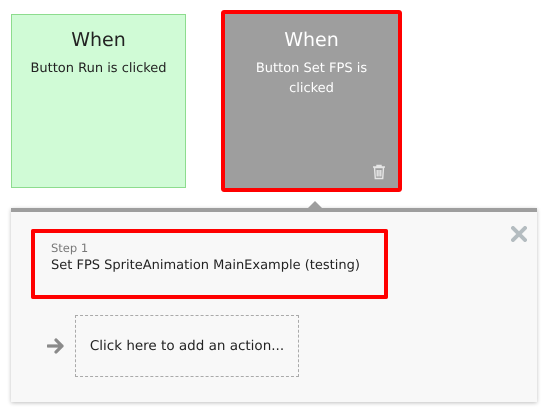  Describe the element at coordinates (70, 248) in the screenshot. I see `step-label: Step 1` at that location.